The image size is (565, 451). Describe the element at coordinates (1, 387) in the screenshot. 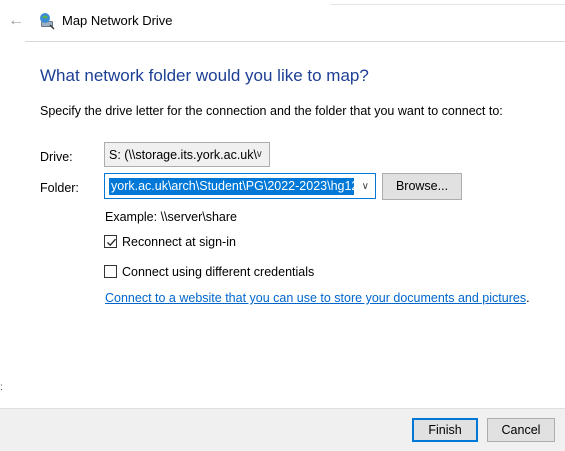

I see `edge-mark: :` at that location.